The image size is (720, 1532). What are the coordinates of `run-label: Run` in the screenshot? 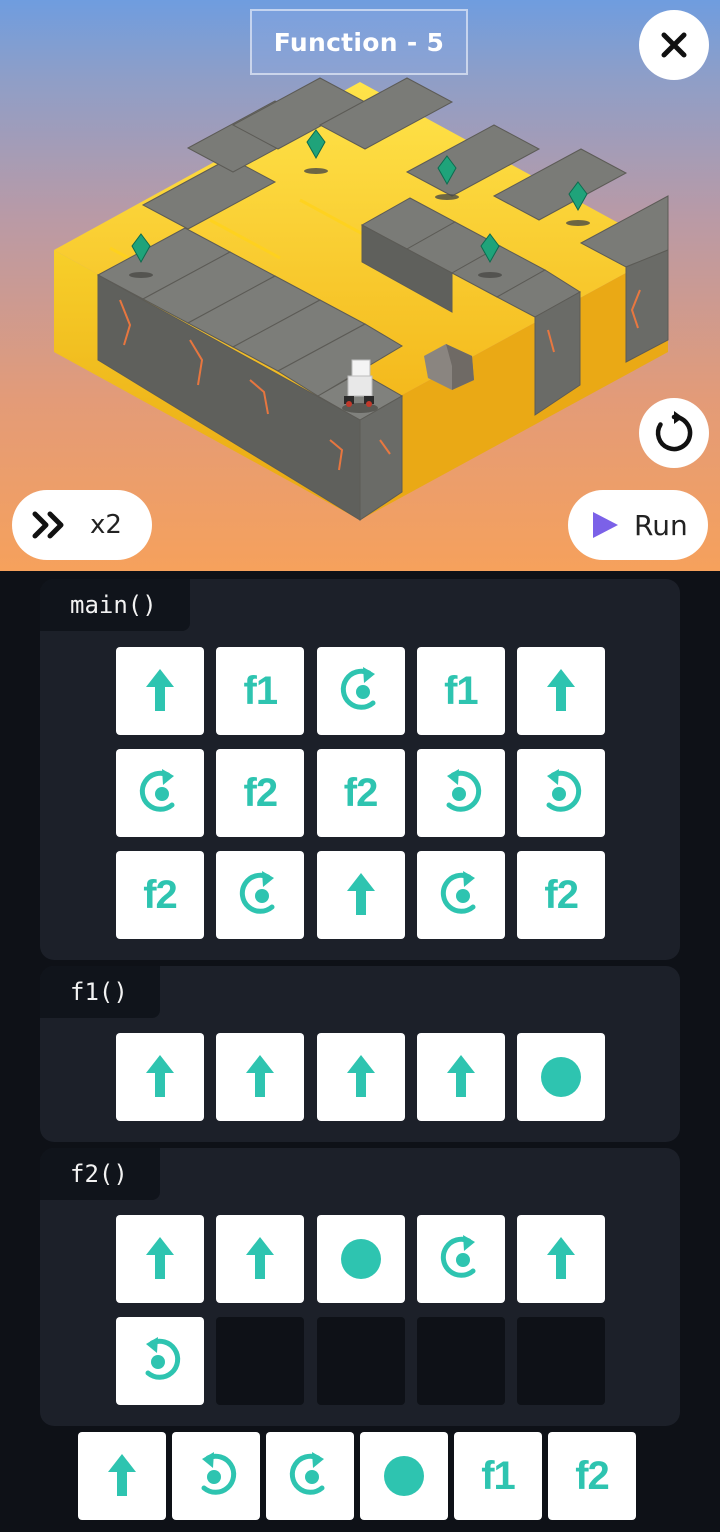 It's located at (661, 525).